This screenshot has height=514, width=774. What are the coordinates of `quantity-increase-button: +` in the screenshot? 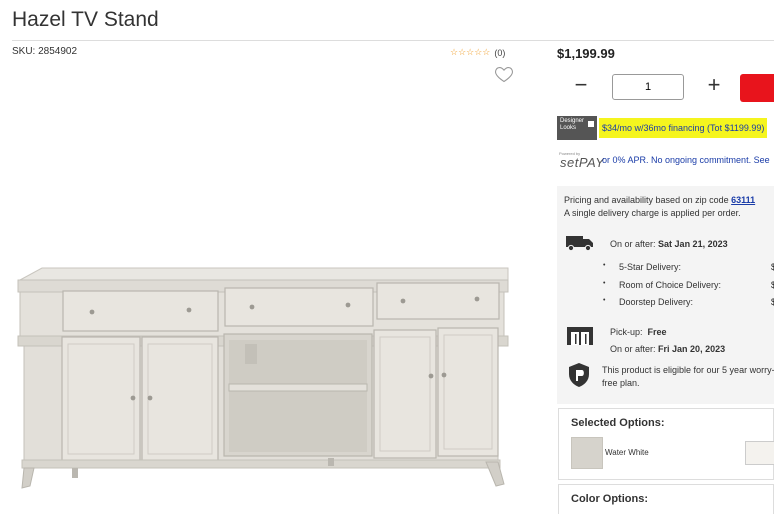 It's located at (714, 85).